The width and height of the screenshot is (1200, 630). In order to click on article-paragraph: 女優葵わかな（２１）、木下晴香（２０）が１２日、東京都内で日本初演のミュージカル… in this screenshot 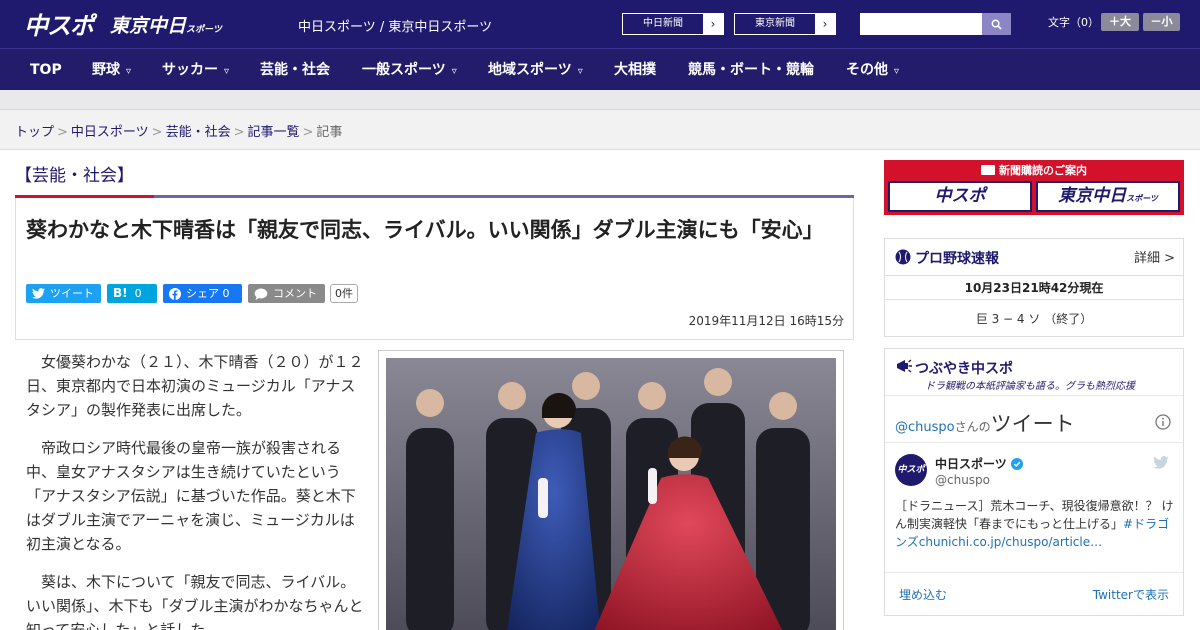, I will do `click(195, 386)`.